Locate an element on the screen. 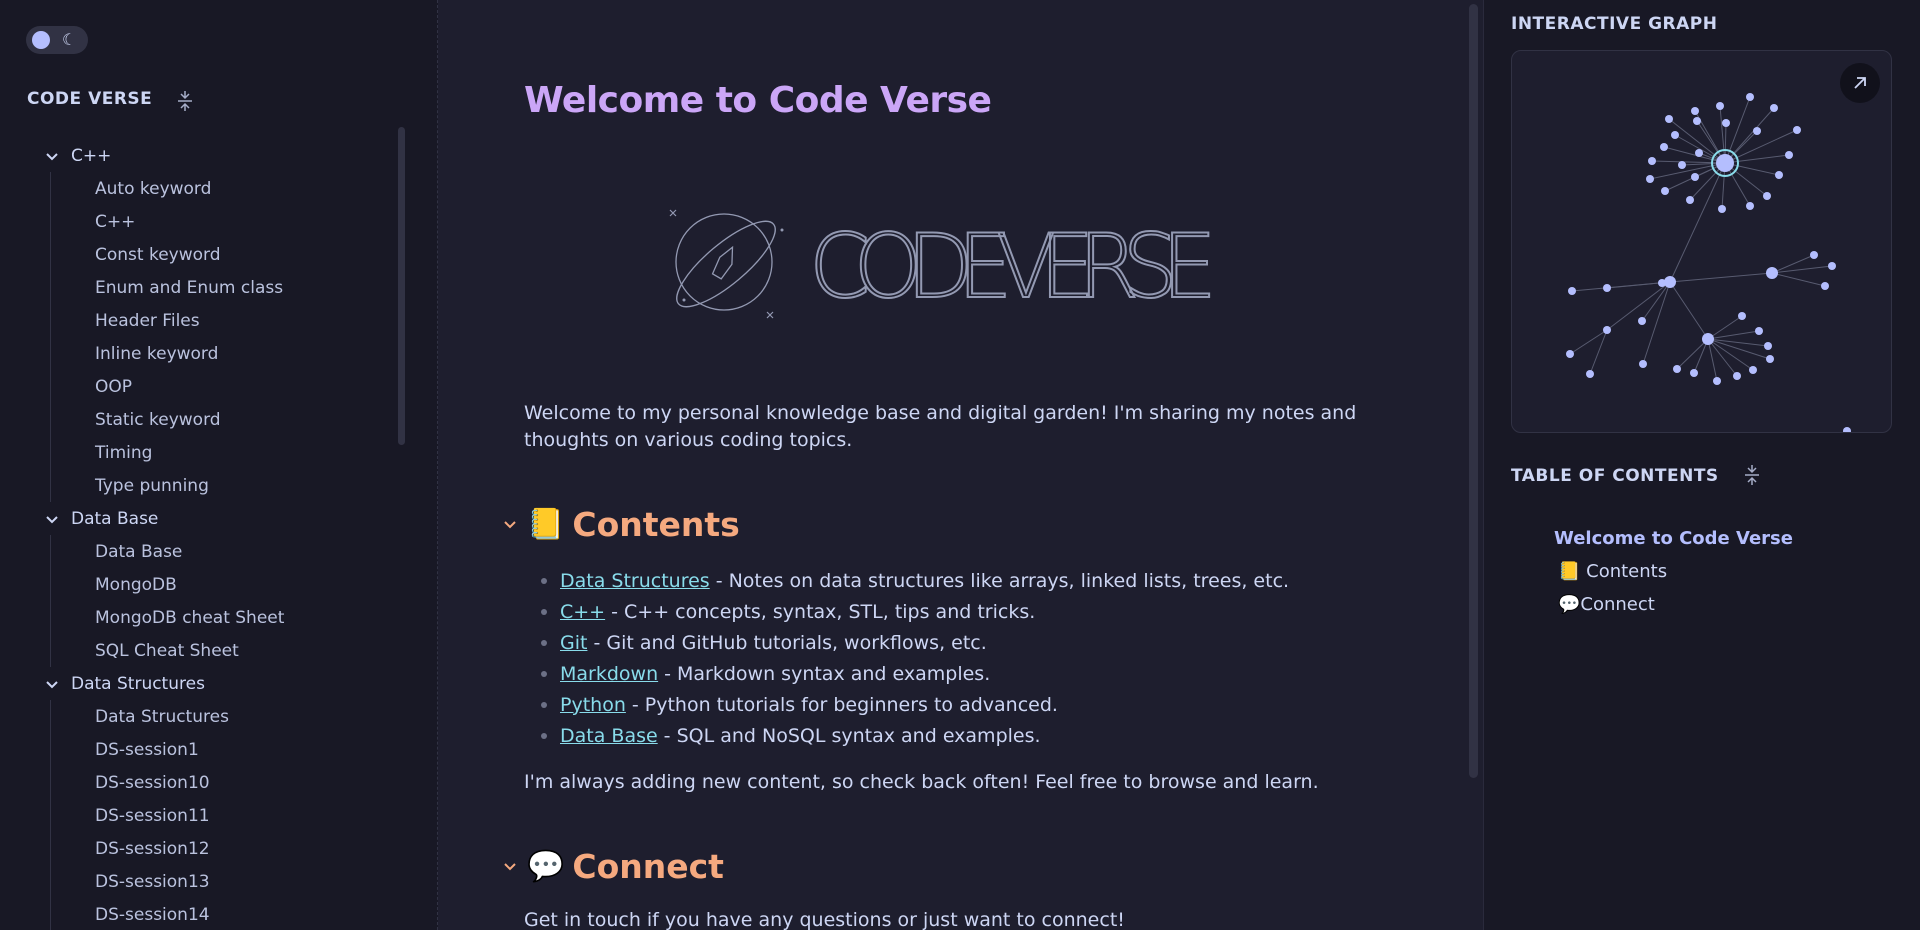 The width and height of the screenshot is (1920, 930). file-item: Inline keyword is located at coordinates (217, 353).